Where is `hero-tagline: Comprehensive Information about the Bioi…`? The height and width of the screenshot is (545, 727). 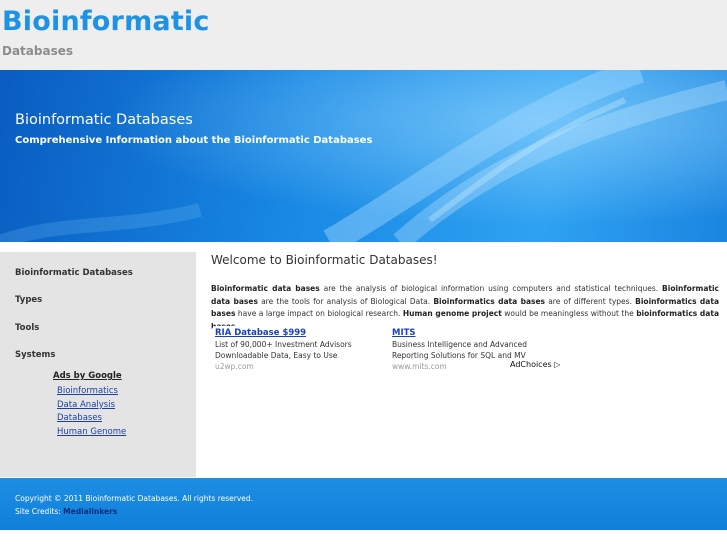 hero-tagline: Comprehensive Information about the Bioi… is located at coordinates (194, 140).